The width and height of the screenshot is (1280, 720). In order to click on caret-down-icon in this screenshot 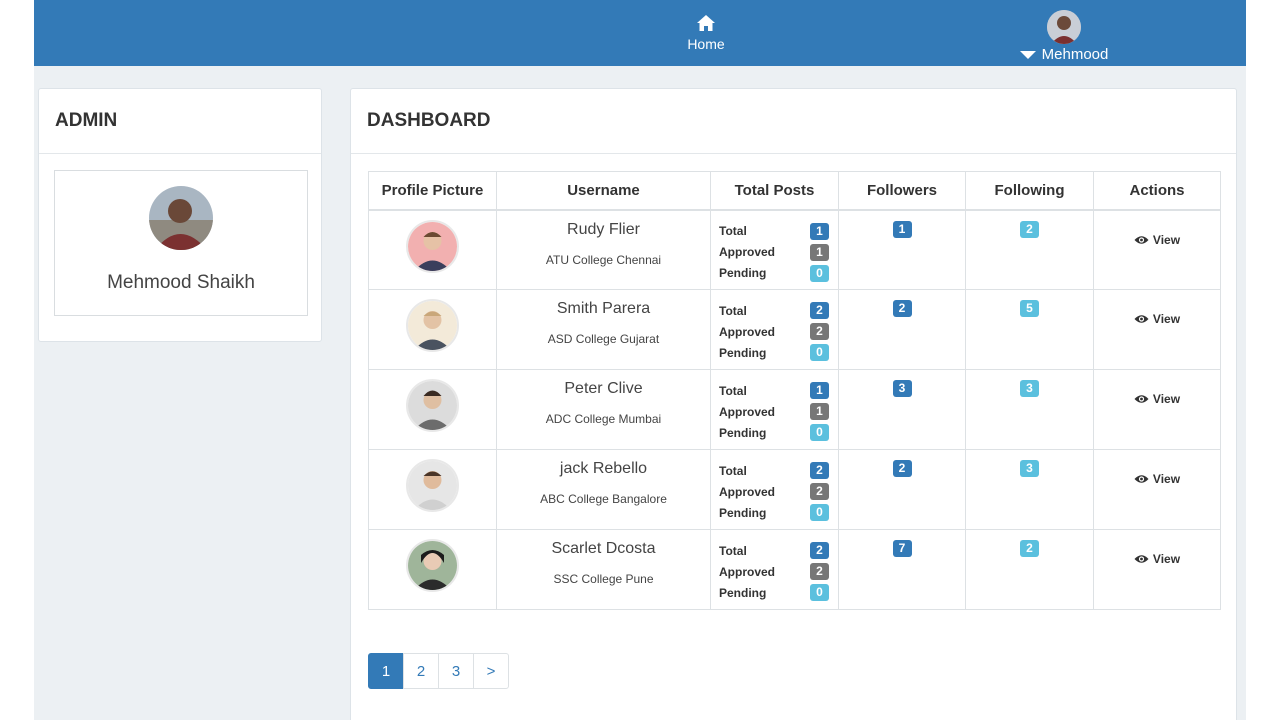, I will do `click(1027, 55)`.